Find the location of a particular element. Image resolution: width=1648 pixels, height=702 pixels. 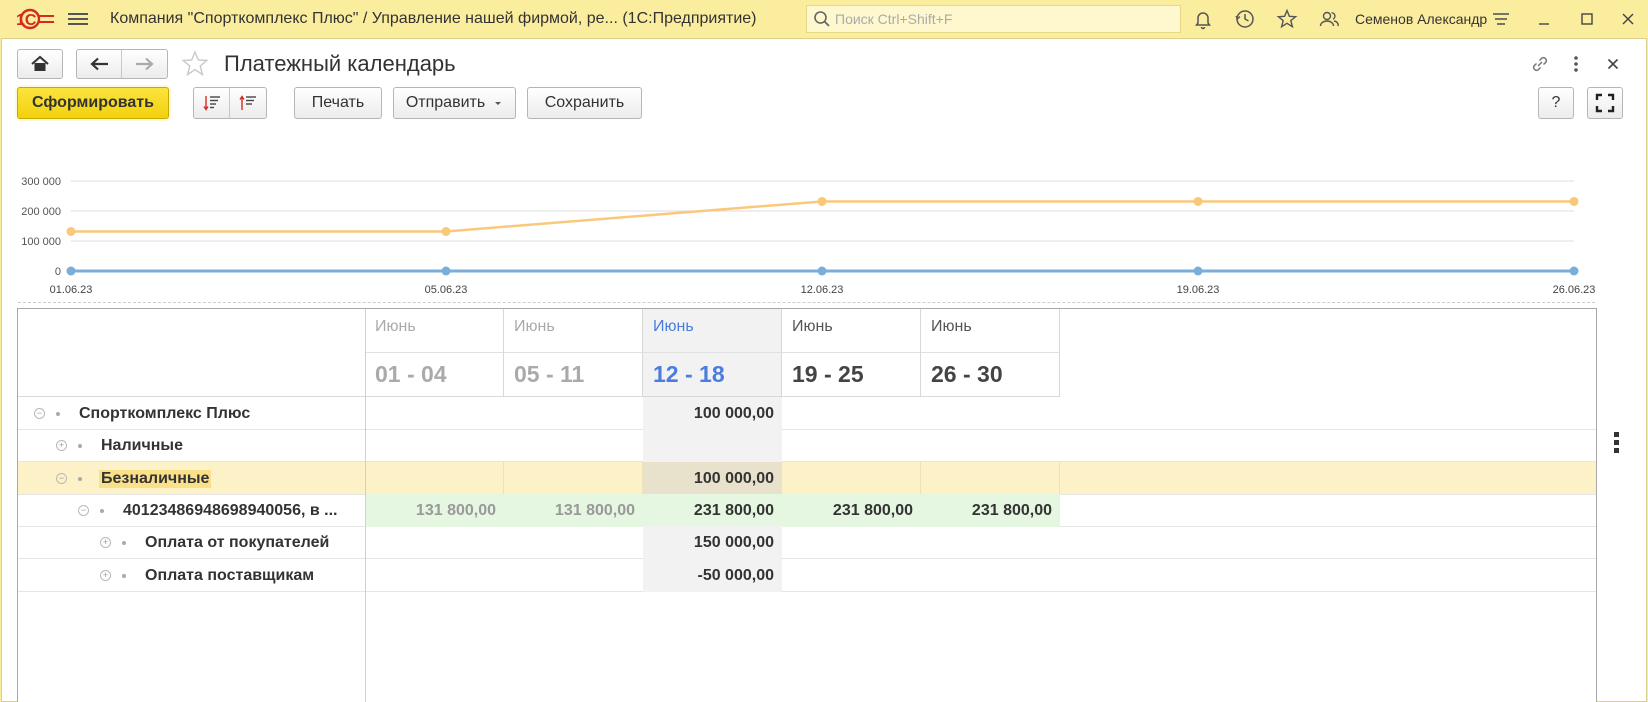

menu-icon is located at coordinates (78, 19).